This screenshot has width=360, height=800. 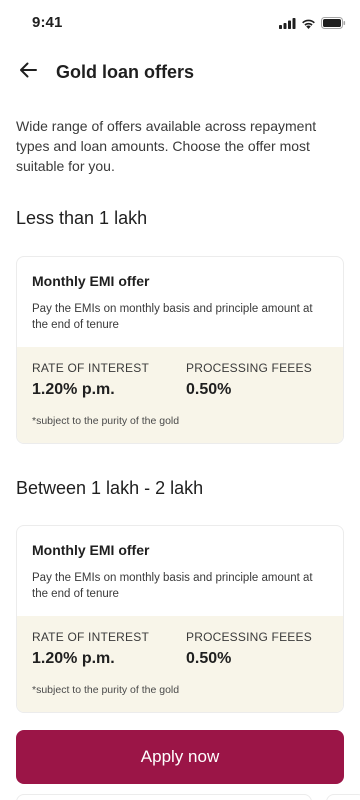 I want to click on status-time: 9:41, so click(x=47, y=22).